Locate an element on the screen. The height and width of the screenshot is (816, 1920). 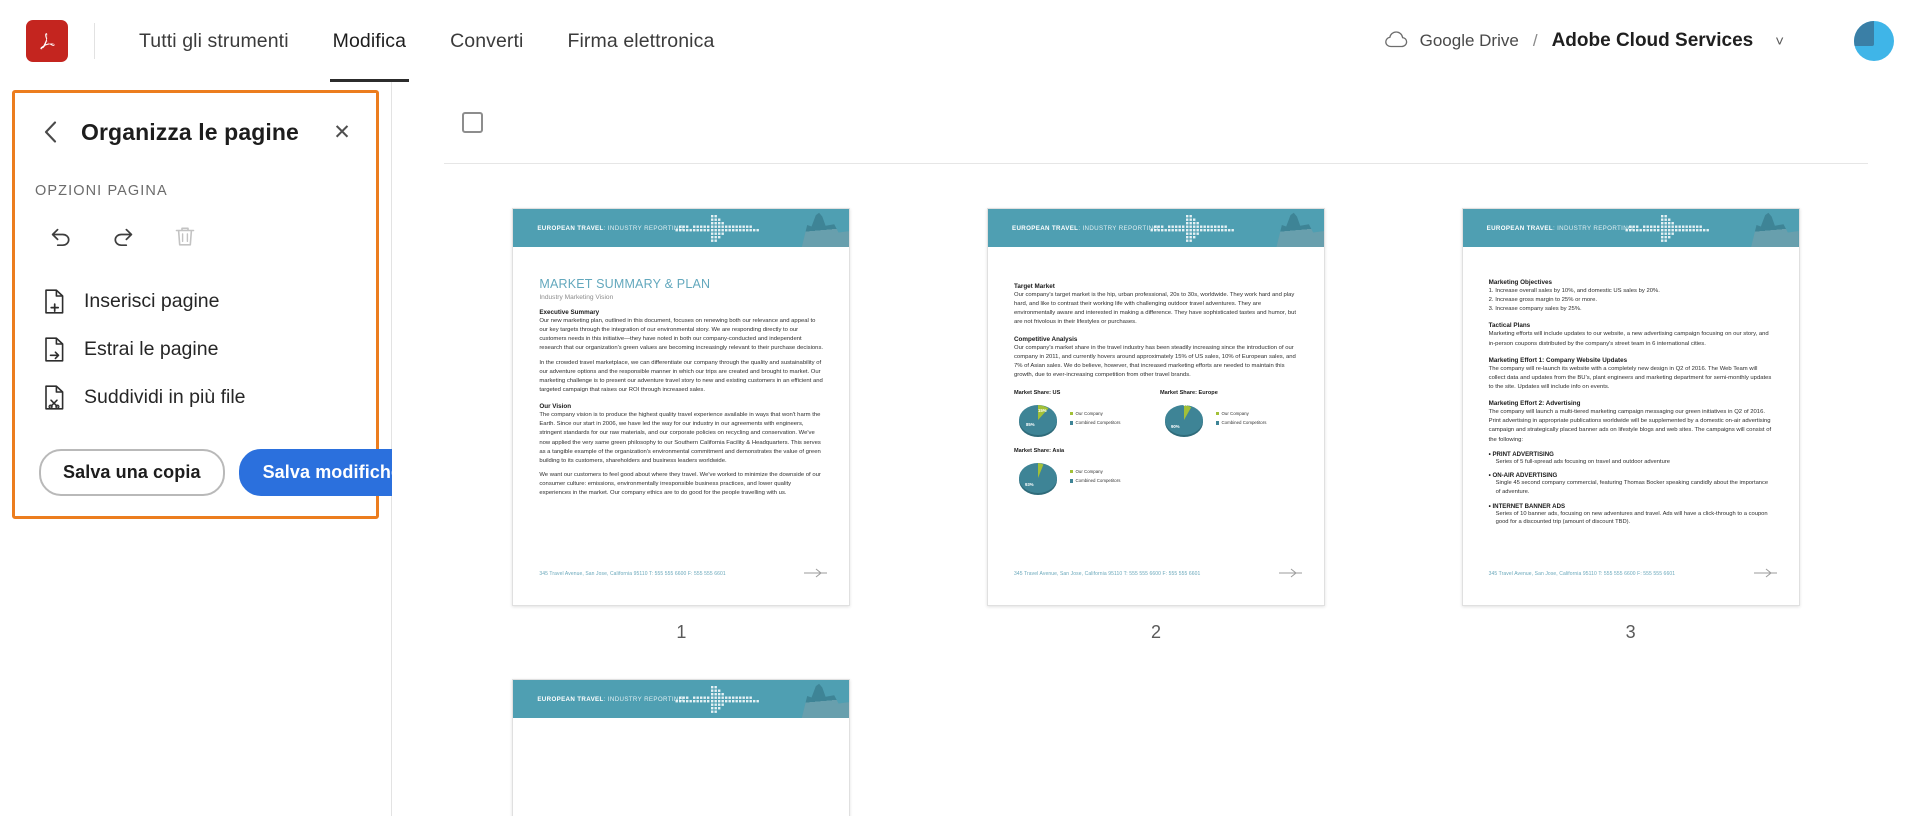
page-number: 2 is located at coordinates (1155, 632).